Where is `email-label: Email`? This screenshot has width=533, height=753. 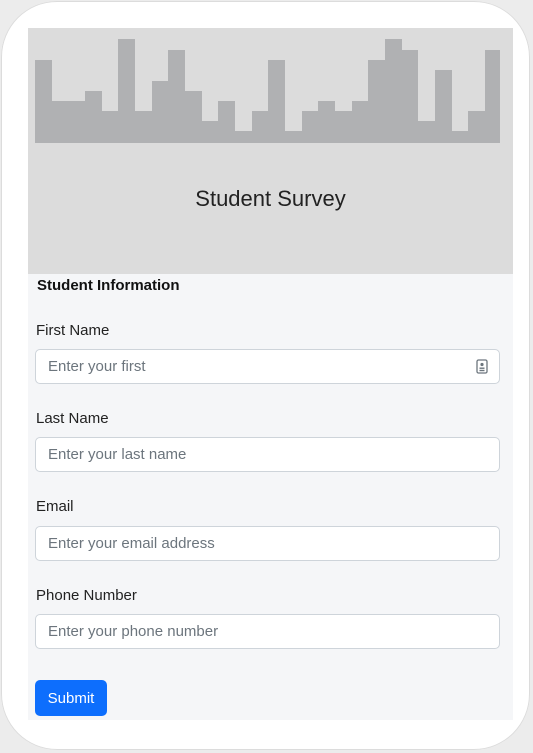 email-label: Email is located at coordinates (55, 506).